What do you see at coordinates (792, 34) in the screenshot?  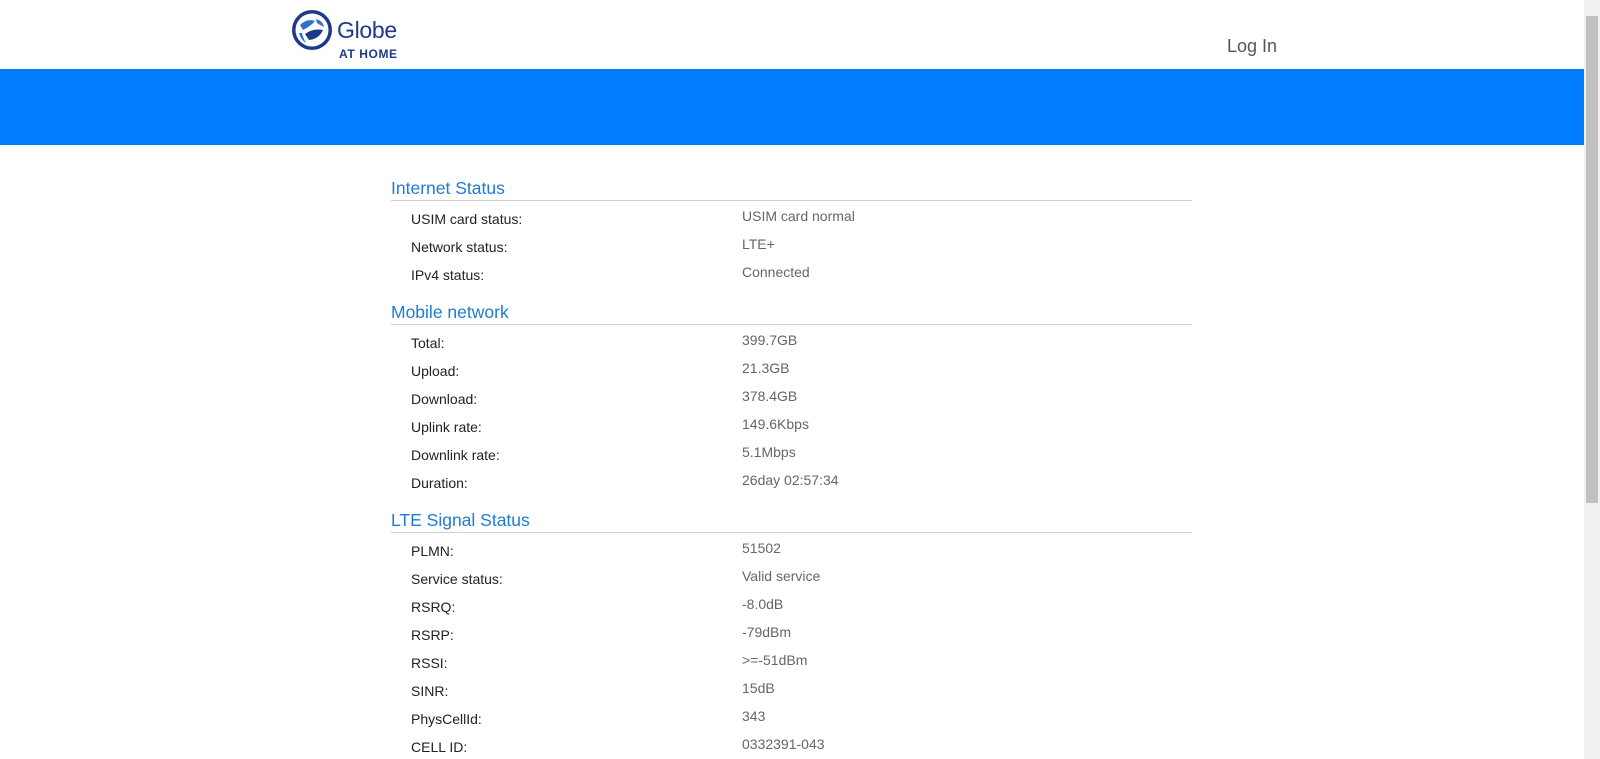 I see `top-header: Globe AT HOME Log In` at bounding box center [792, 34].